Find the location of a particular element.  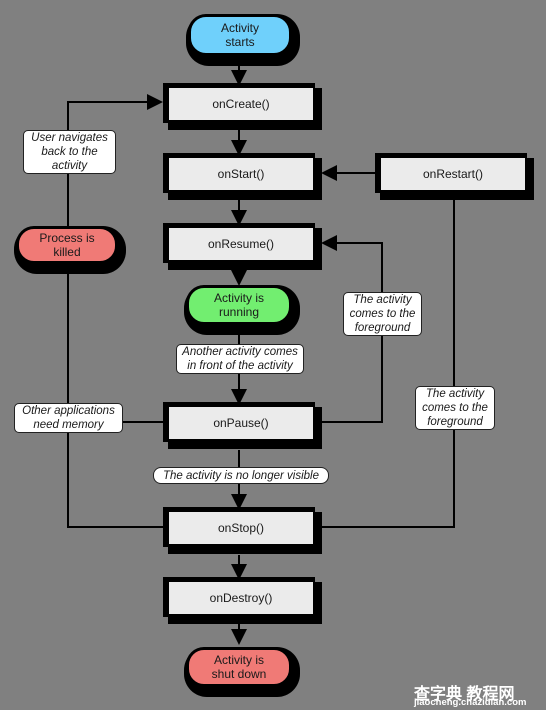

node-activity-running: Activity is running is located at coordinates (239, 305).